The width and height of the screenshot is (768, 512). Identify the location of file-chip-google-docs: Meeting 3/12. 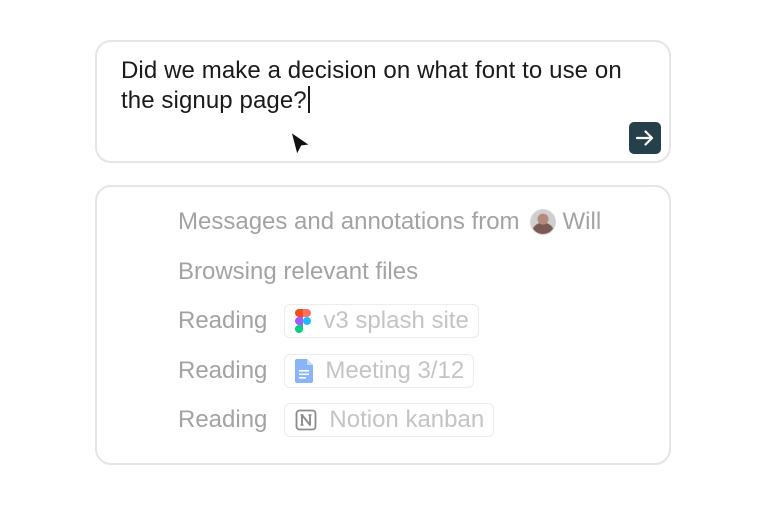
(379, 371).